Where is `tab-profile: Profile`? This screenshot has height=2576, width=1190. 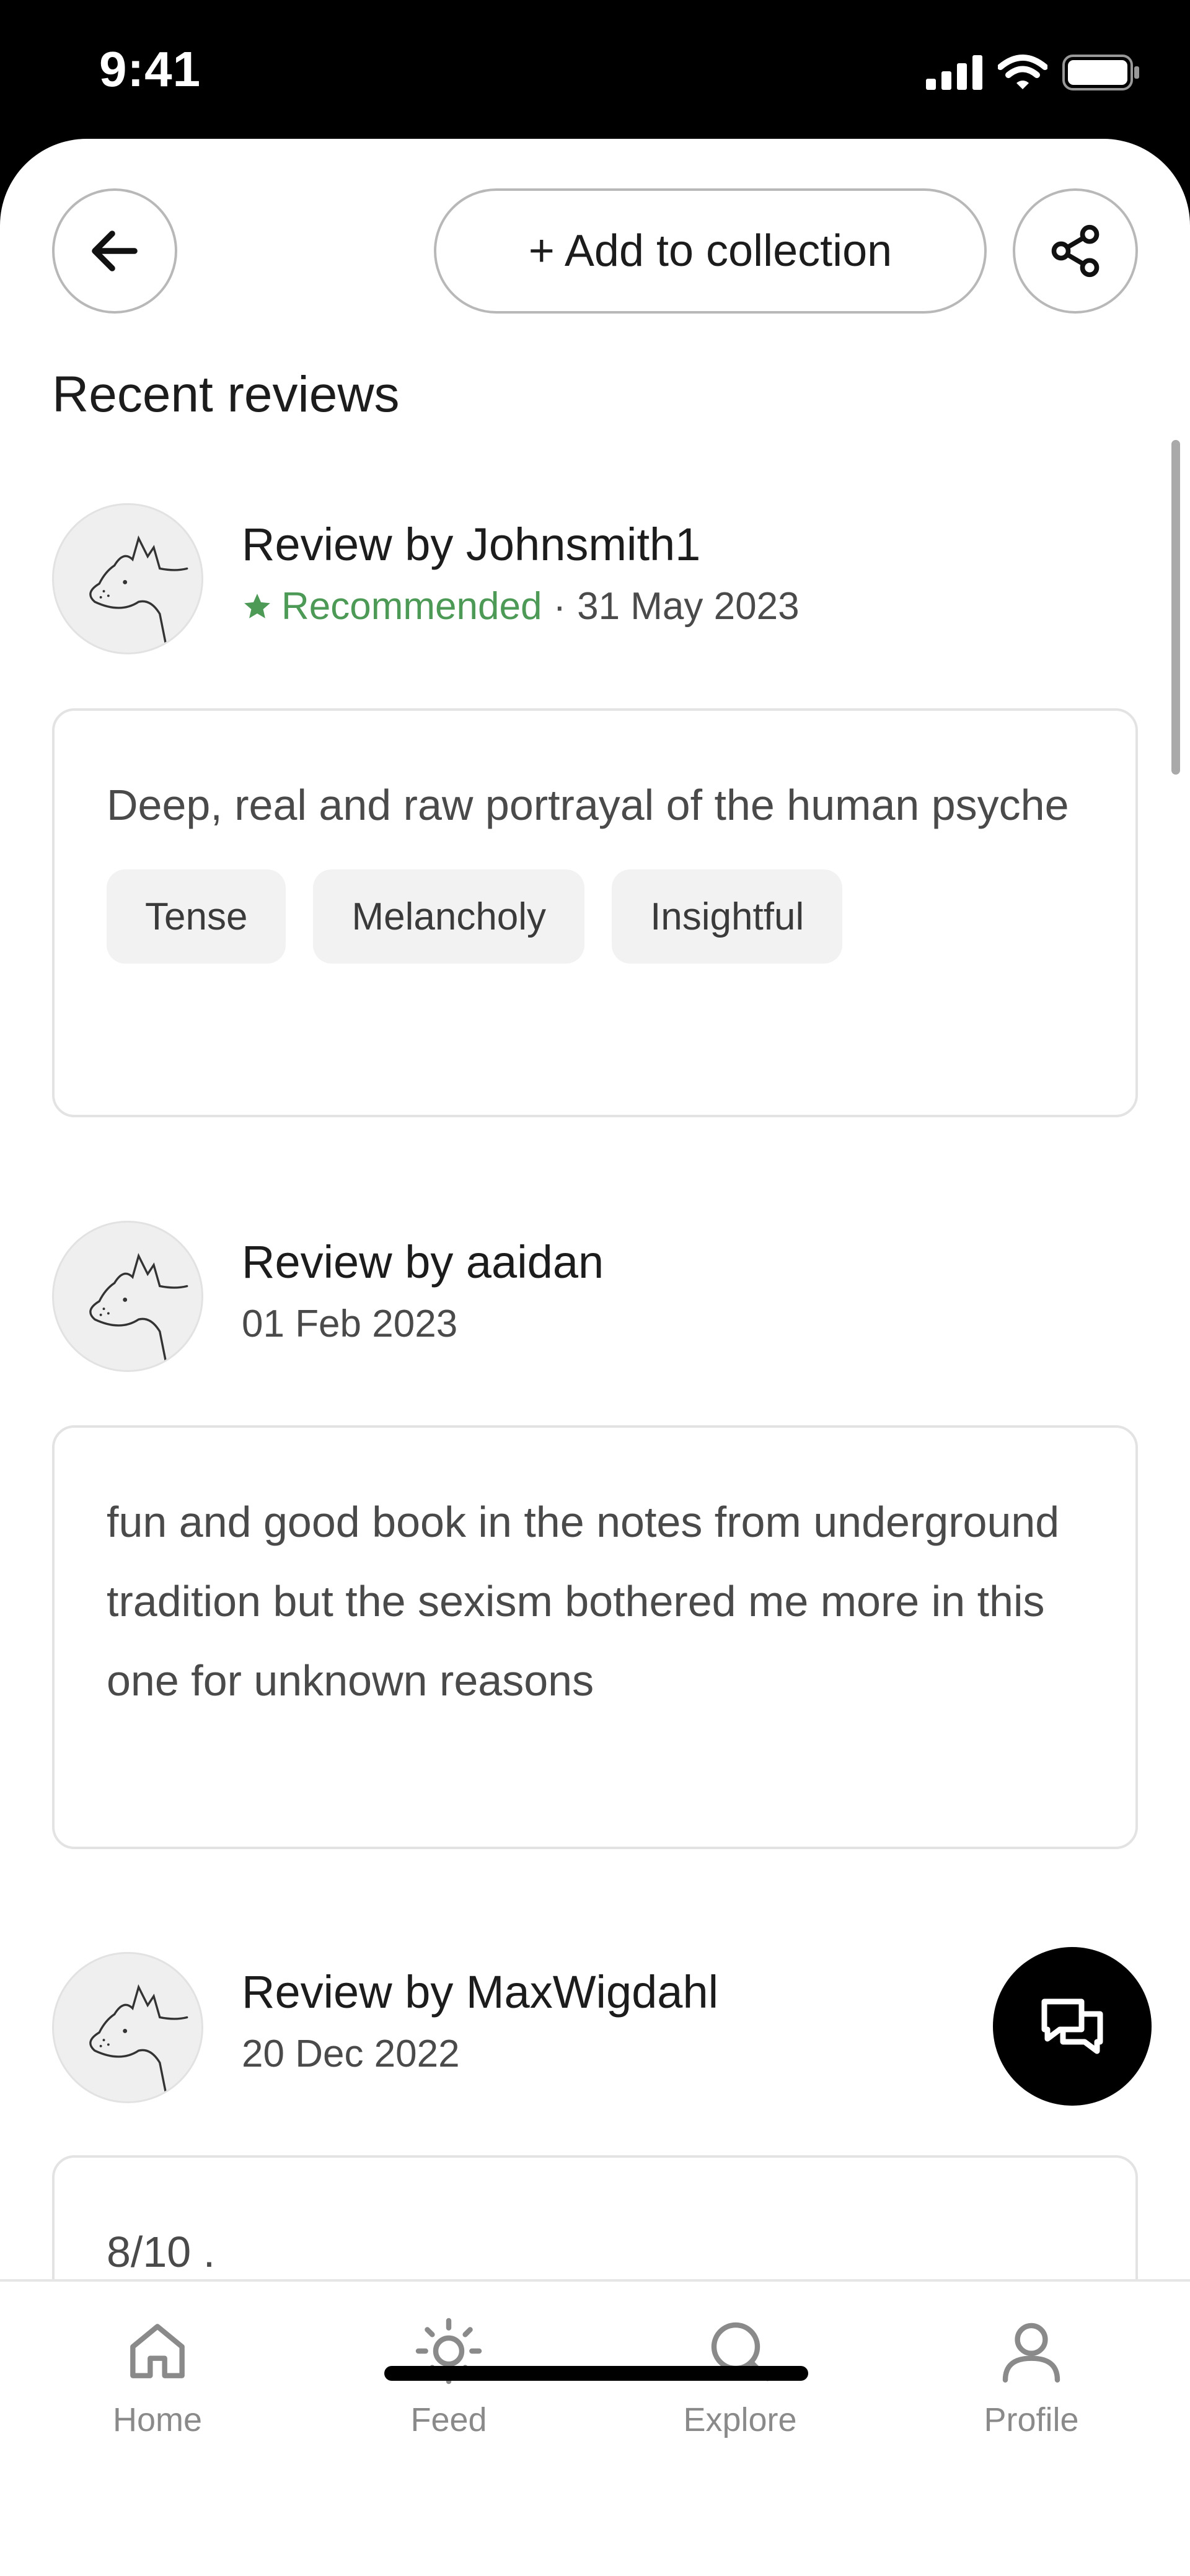
tab-profile: Profile is located at coordinates (1031, 2377).